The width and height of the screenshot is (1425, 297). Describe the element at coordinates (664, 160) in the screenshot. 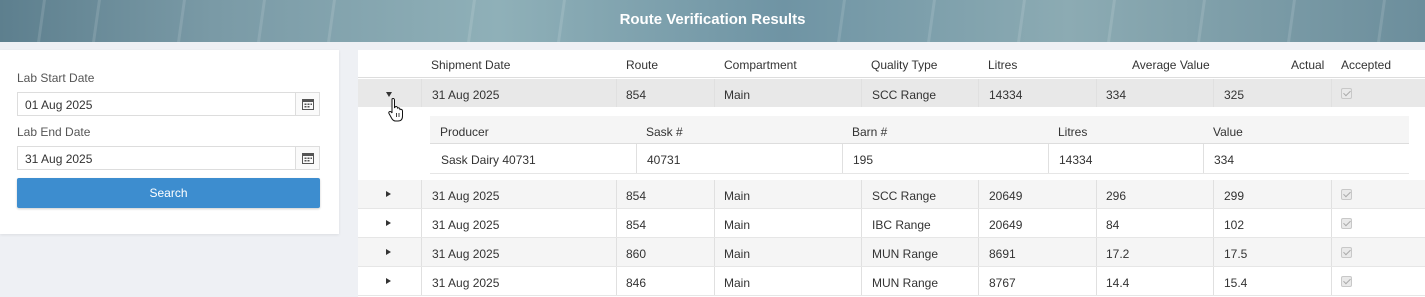

I see `detail-sask: 40731` at that location.